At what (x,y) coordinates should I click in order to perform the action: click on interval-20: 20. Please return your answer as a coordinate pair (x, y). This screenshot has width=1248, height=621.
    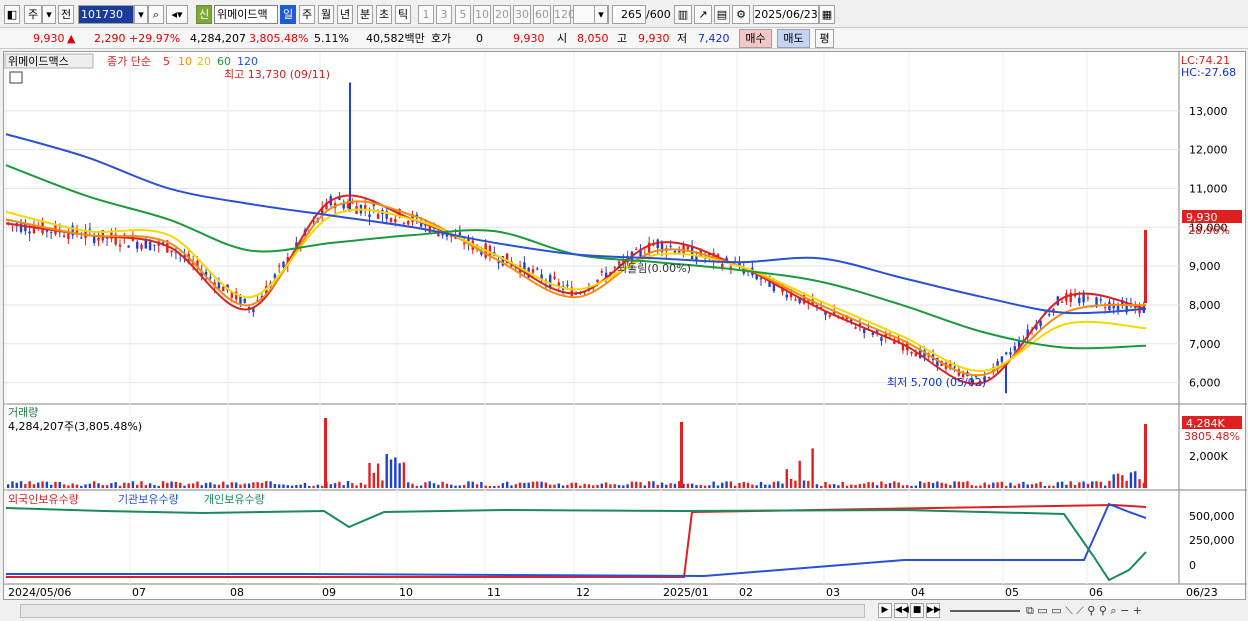
    Looking at the image, I should click on (502, 14).